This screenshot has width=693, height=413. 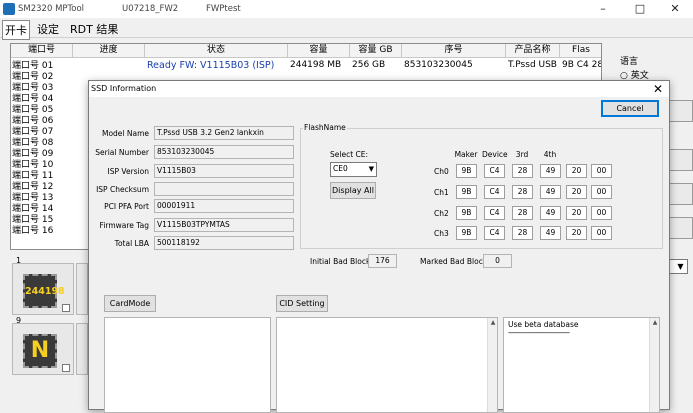 I want to click on display-all-button: Display All, so click(x=353, y=190).